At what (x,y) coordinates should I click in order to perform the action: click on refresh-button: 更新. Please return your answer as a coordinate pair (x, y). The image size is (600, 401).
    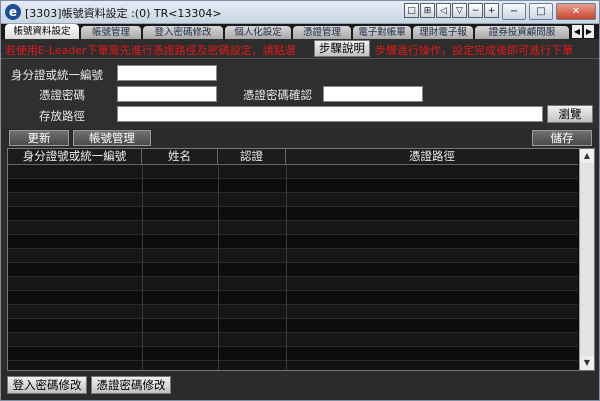
    Looking at the image, I should click on (39, 138).